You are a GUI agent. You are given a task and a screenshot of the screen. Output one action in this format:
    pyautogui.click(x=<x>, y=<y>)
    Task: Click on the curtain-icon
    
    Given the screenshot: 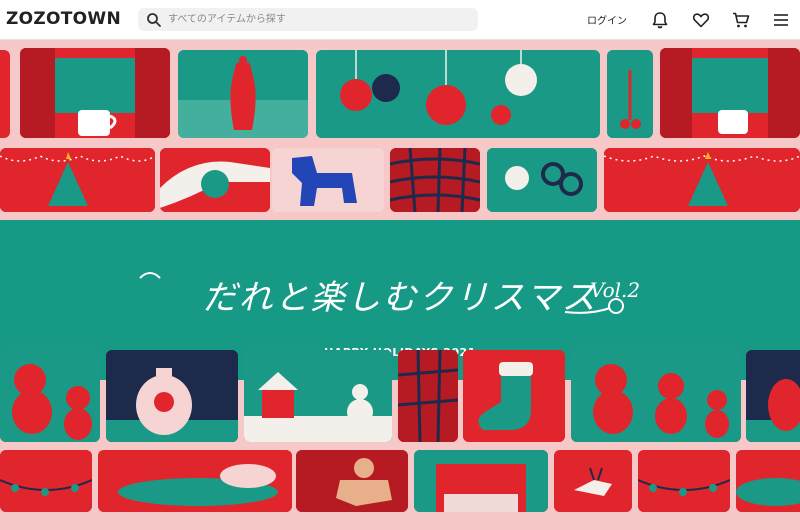 What is the action you would take?
    pyautogui.click(x=481, y=481)
    